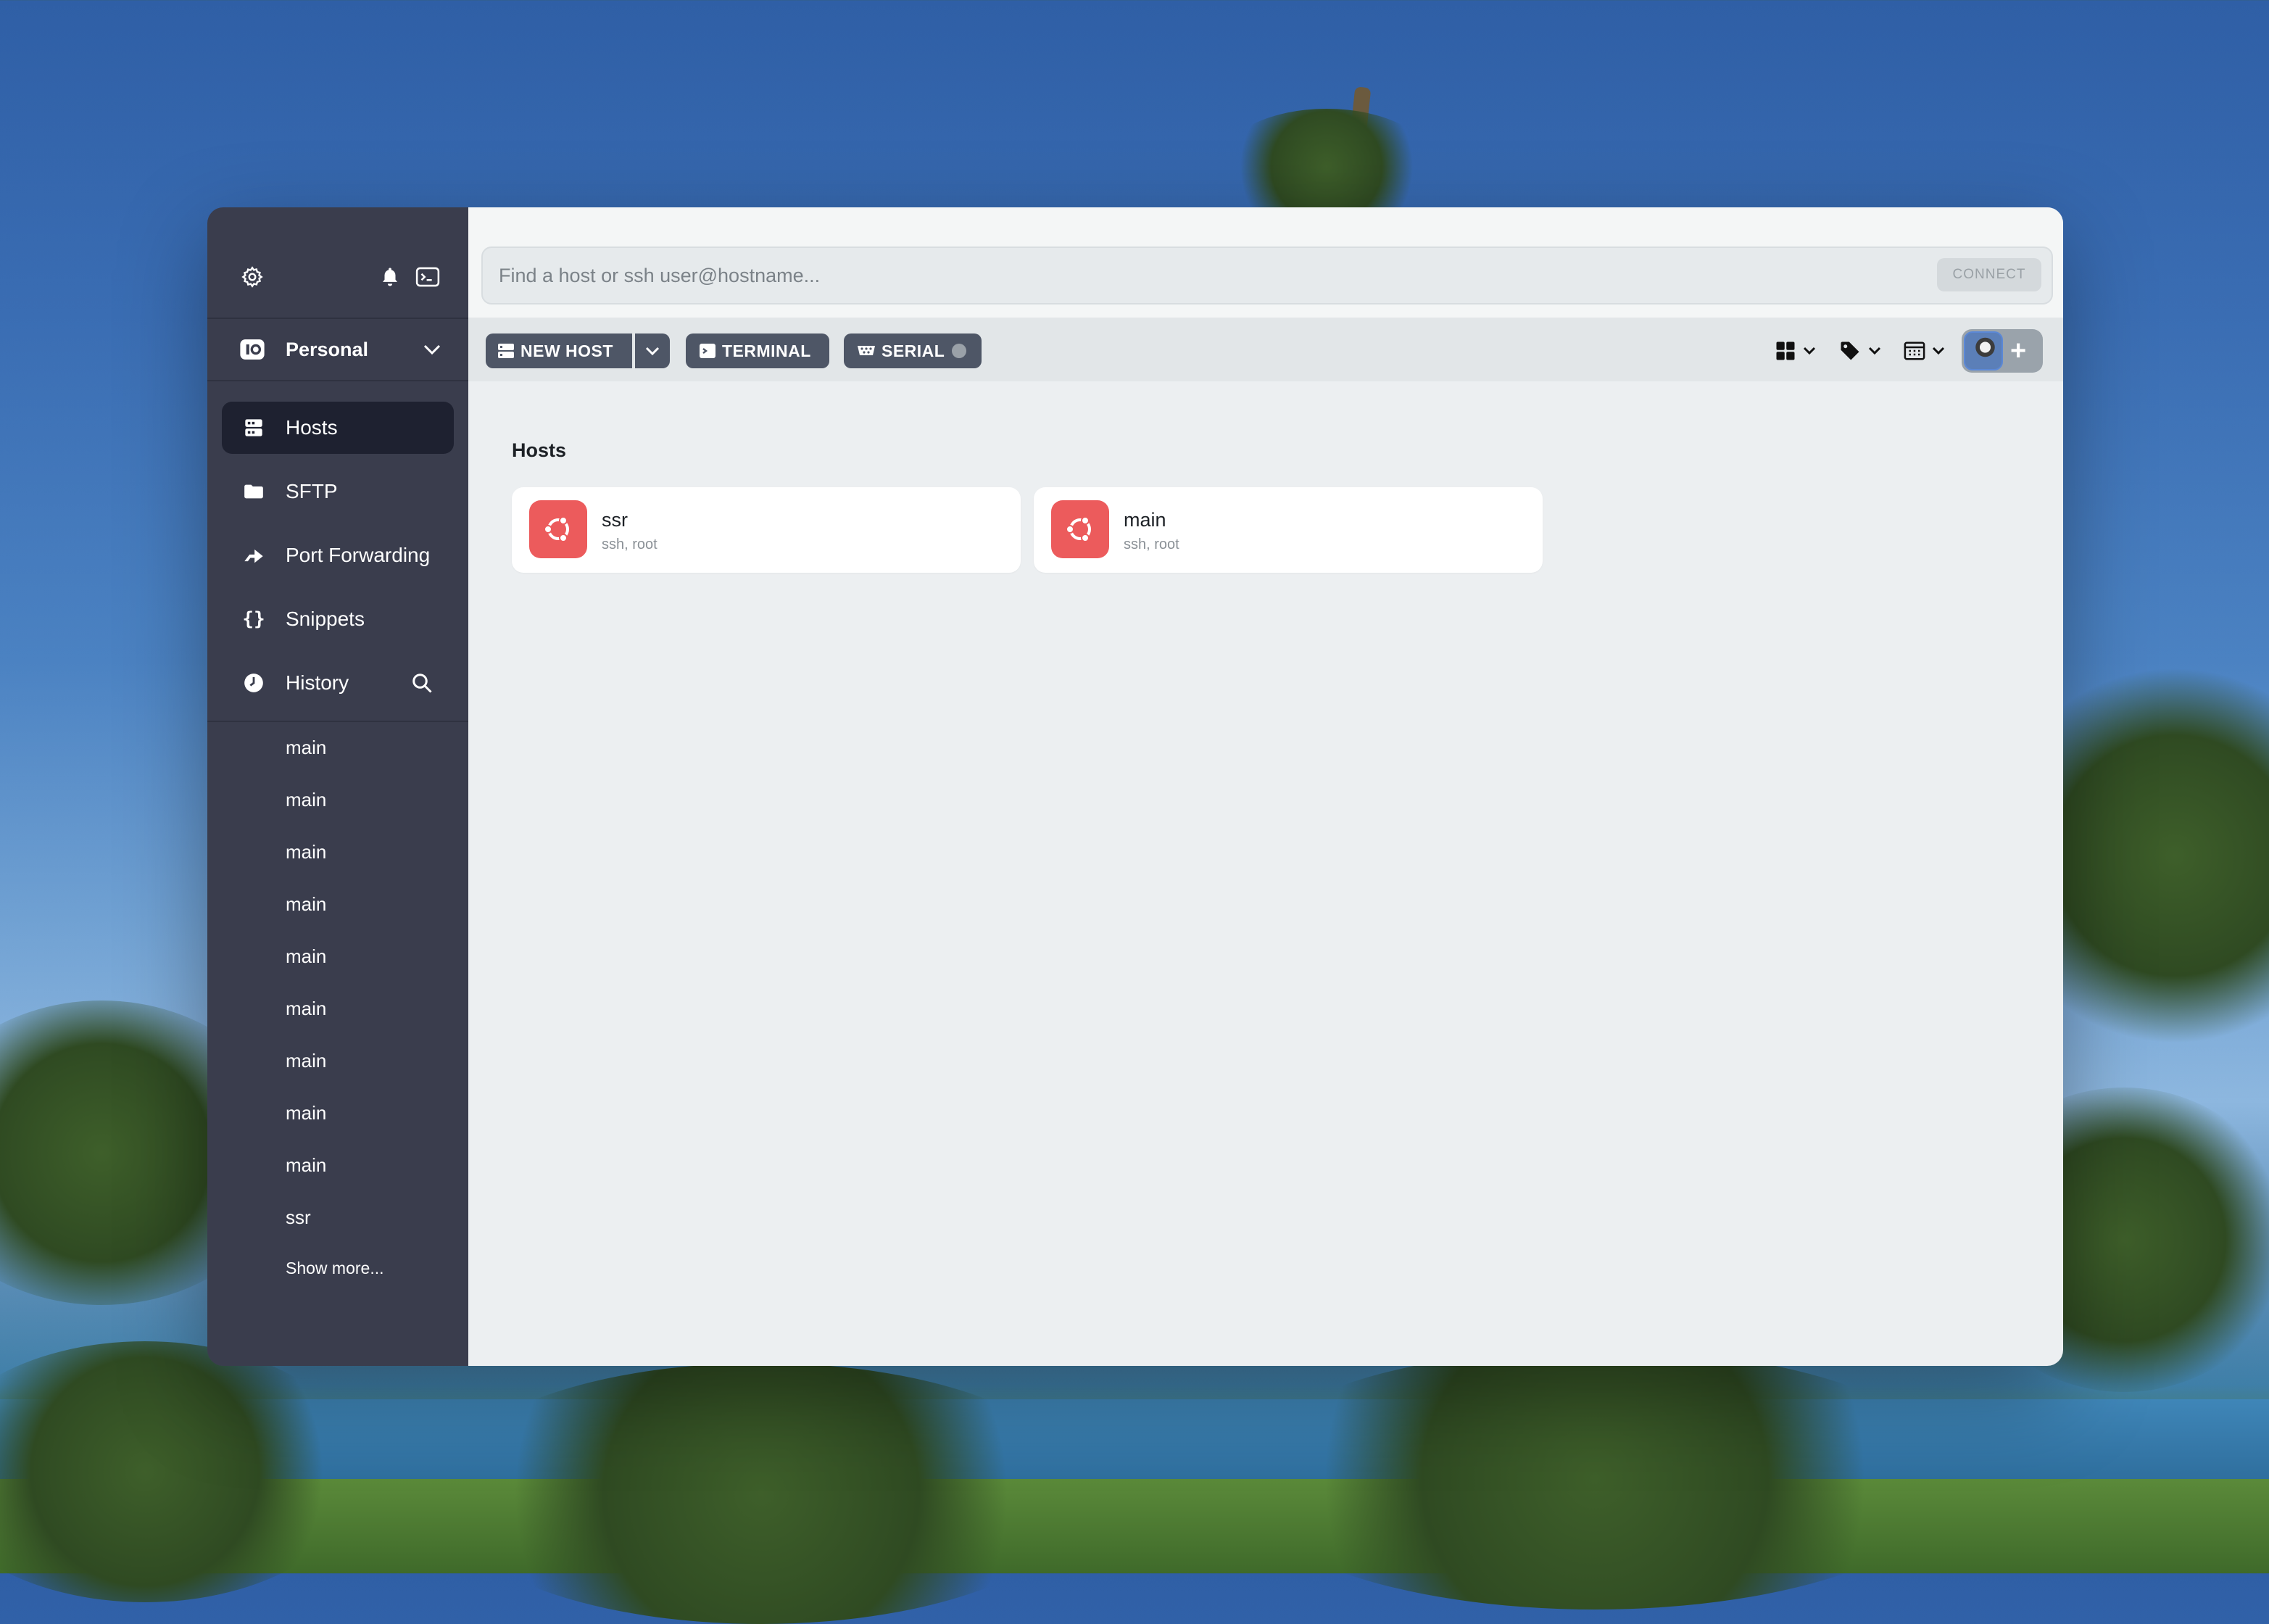 This screenshot has height=1624, width=2269. I want to click on bell-icon, so click(390, 277).